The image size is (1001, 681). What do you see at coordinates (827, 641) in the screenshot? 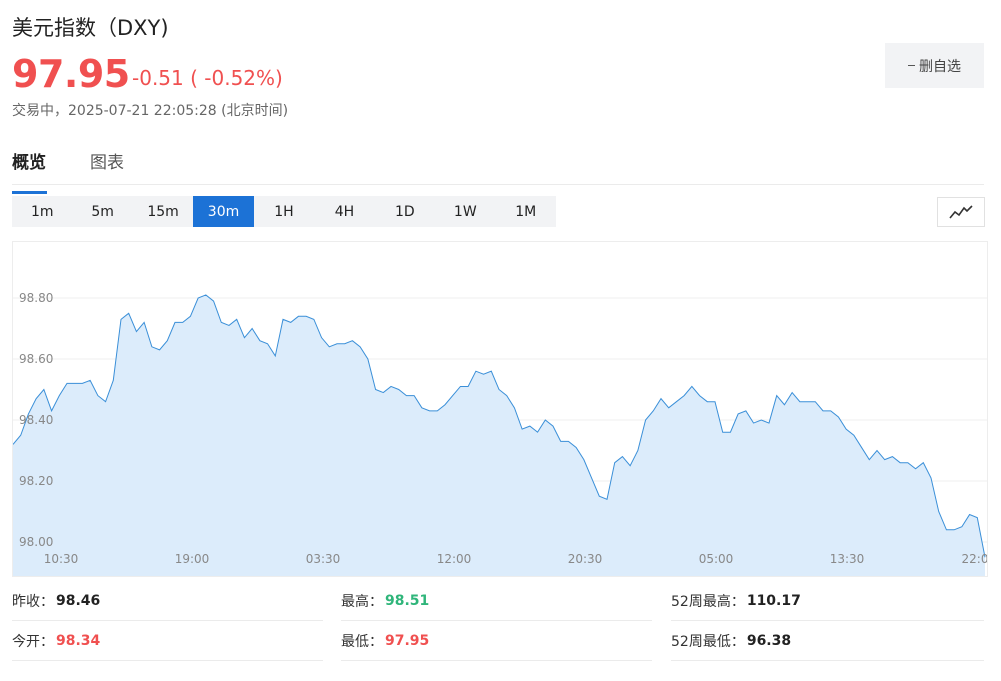
I see `stat-52w-low: 52周最低： 96.38` at bounding box center [827, 641].